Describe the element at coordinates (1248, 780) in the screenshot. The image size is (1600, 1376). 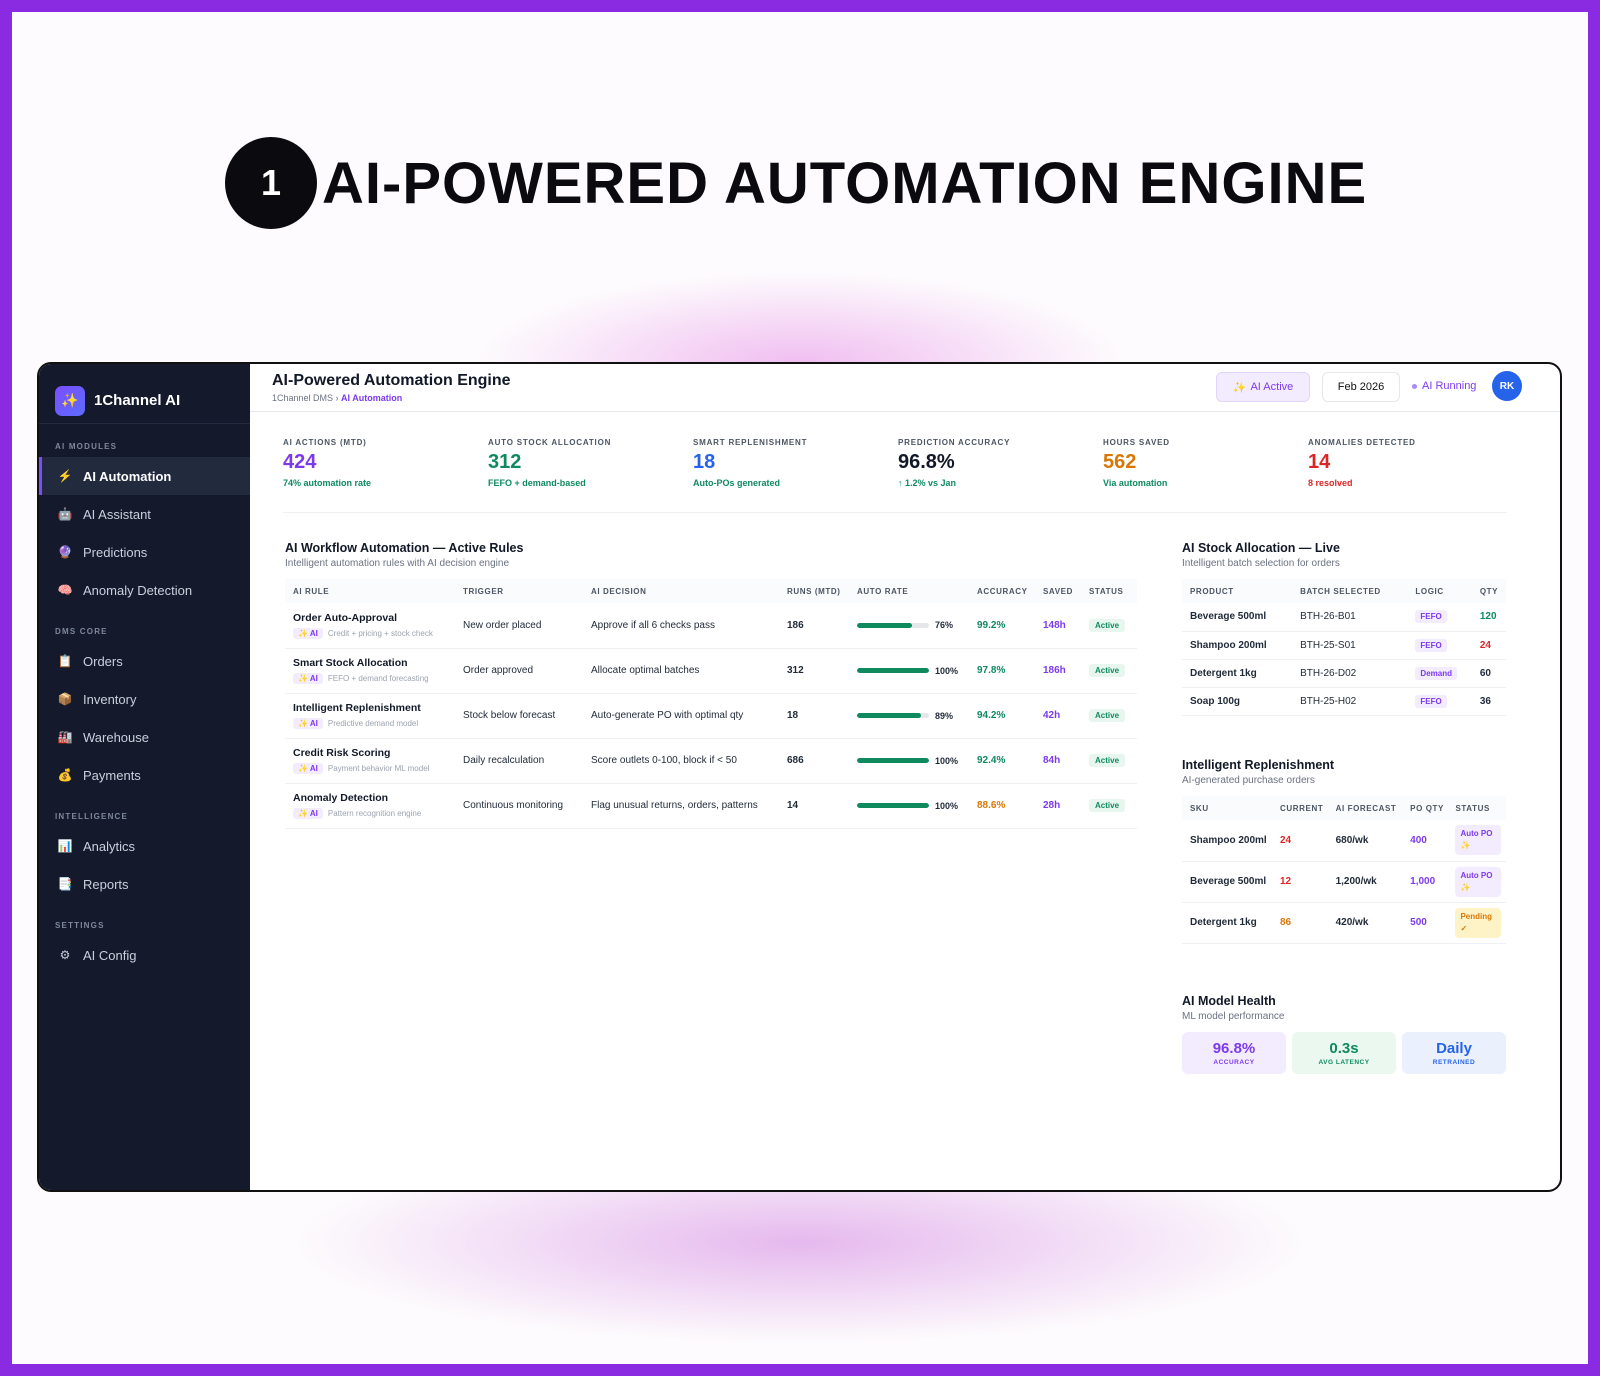
I see `replenishment-subtitle: AI-generated purchase orders` at that location.